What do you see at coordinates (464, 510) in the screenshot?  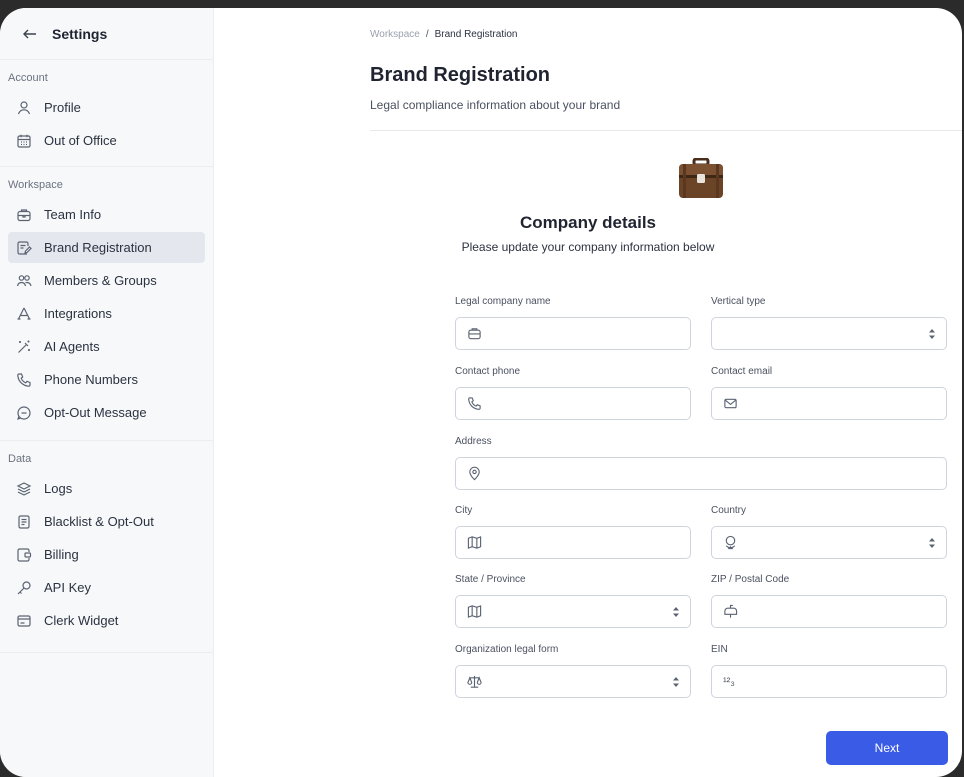 I see `field-label: City` at bounding box center [464, 510].